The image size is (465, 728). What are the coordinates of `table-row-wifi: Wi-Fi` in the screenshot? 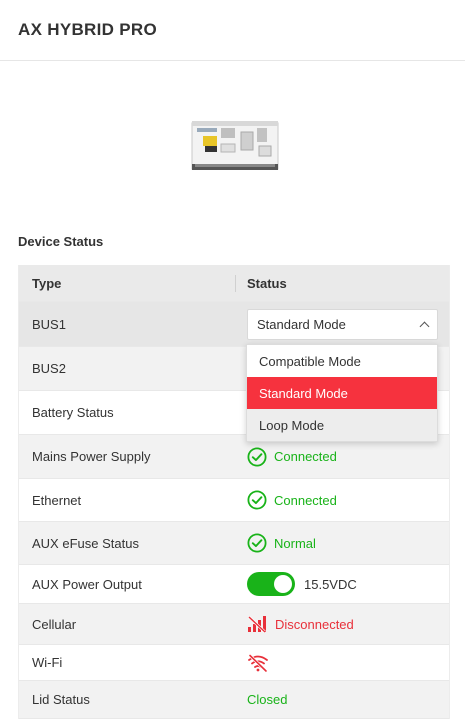 It's located at (234, 663).